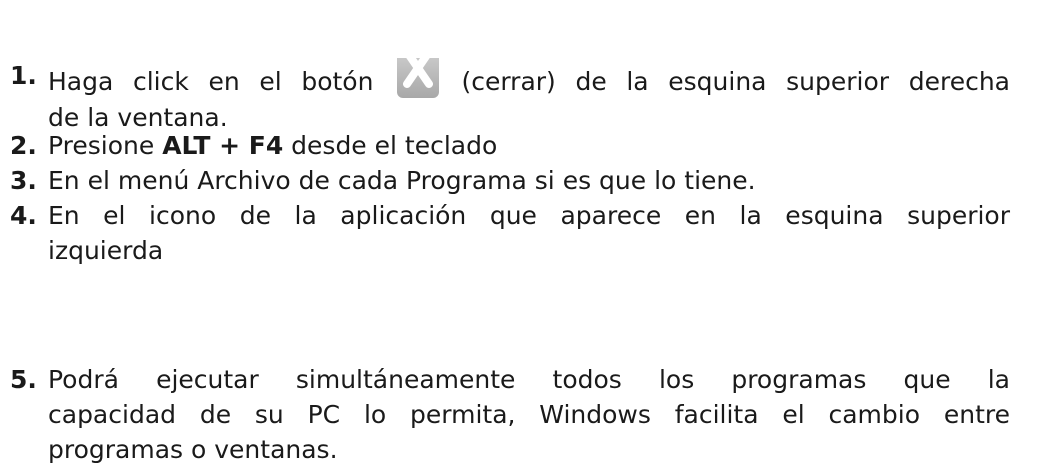  Describe the element at coordinates (529, 145) in the screenshot. I see `list-item-text: Presione ALT + F4 desde el teclado` at that location.